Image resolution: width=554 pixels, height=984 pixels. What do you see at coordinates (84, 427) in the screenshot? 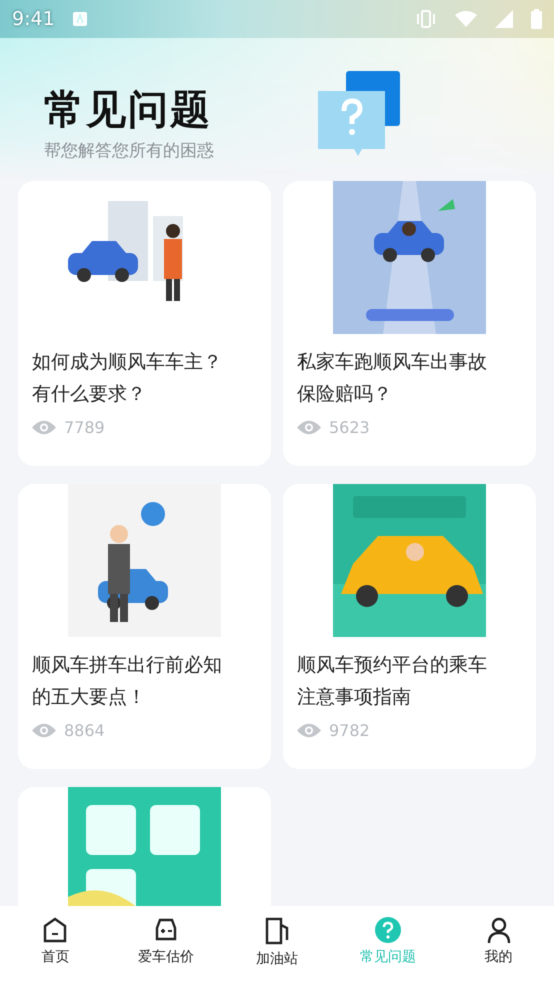
I see `view-count: 7789` at bounding box center [84, 427].